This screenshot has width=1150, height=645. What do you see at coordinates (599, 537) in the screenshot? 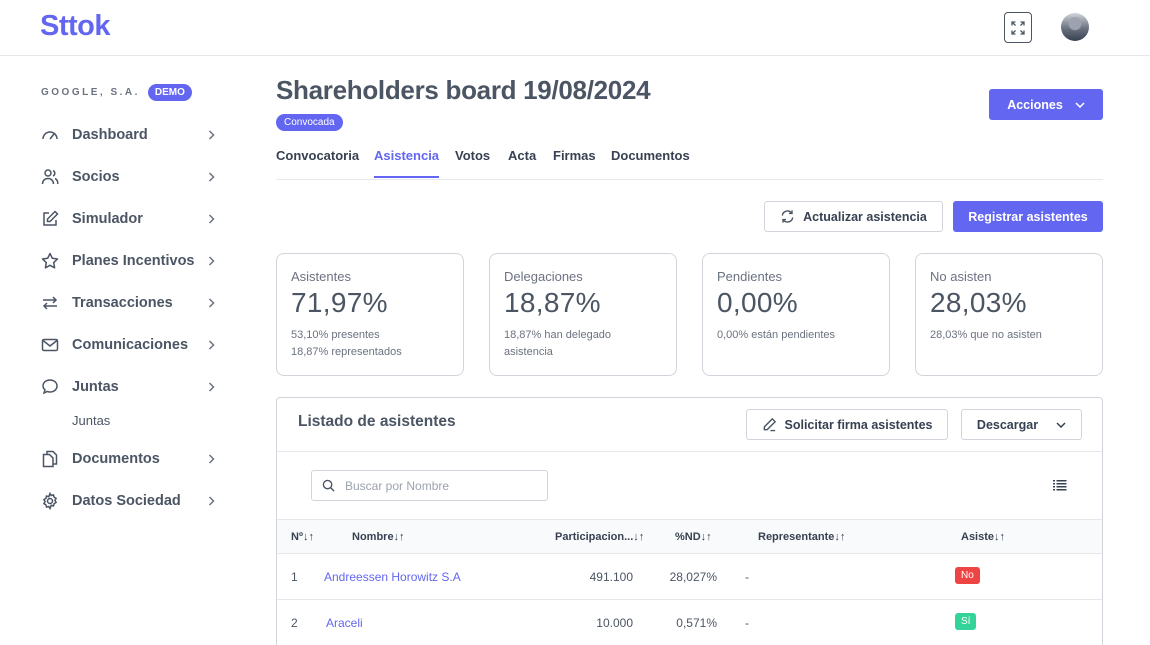
I see `column-header-participation: Participacion...↓↑` at bounding box center [599, 537].